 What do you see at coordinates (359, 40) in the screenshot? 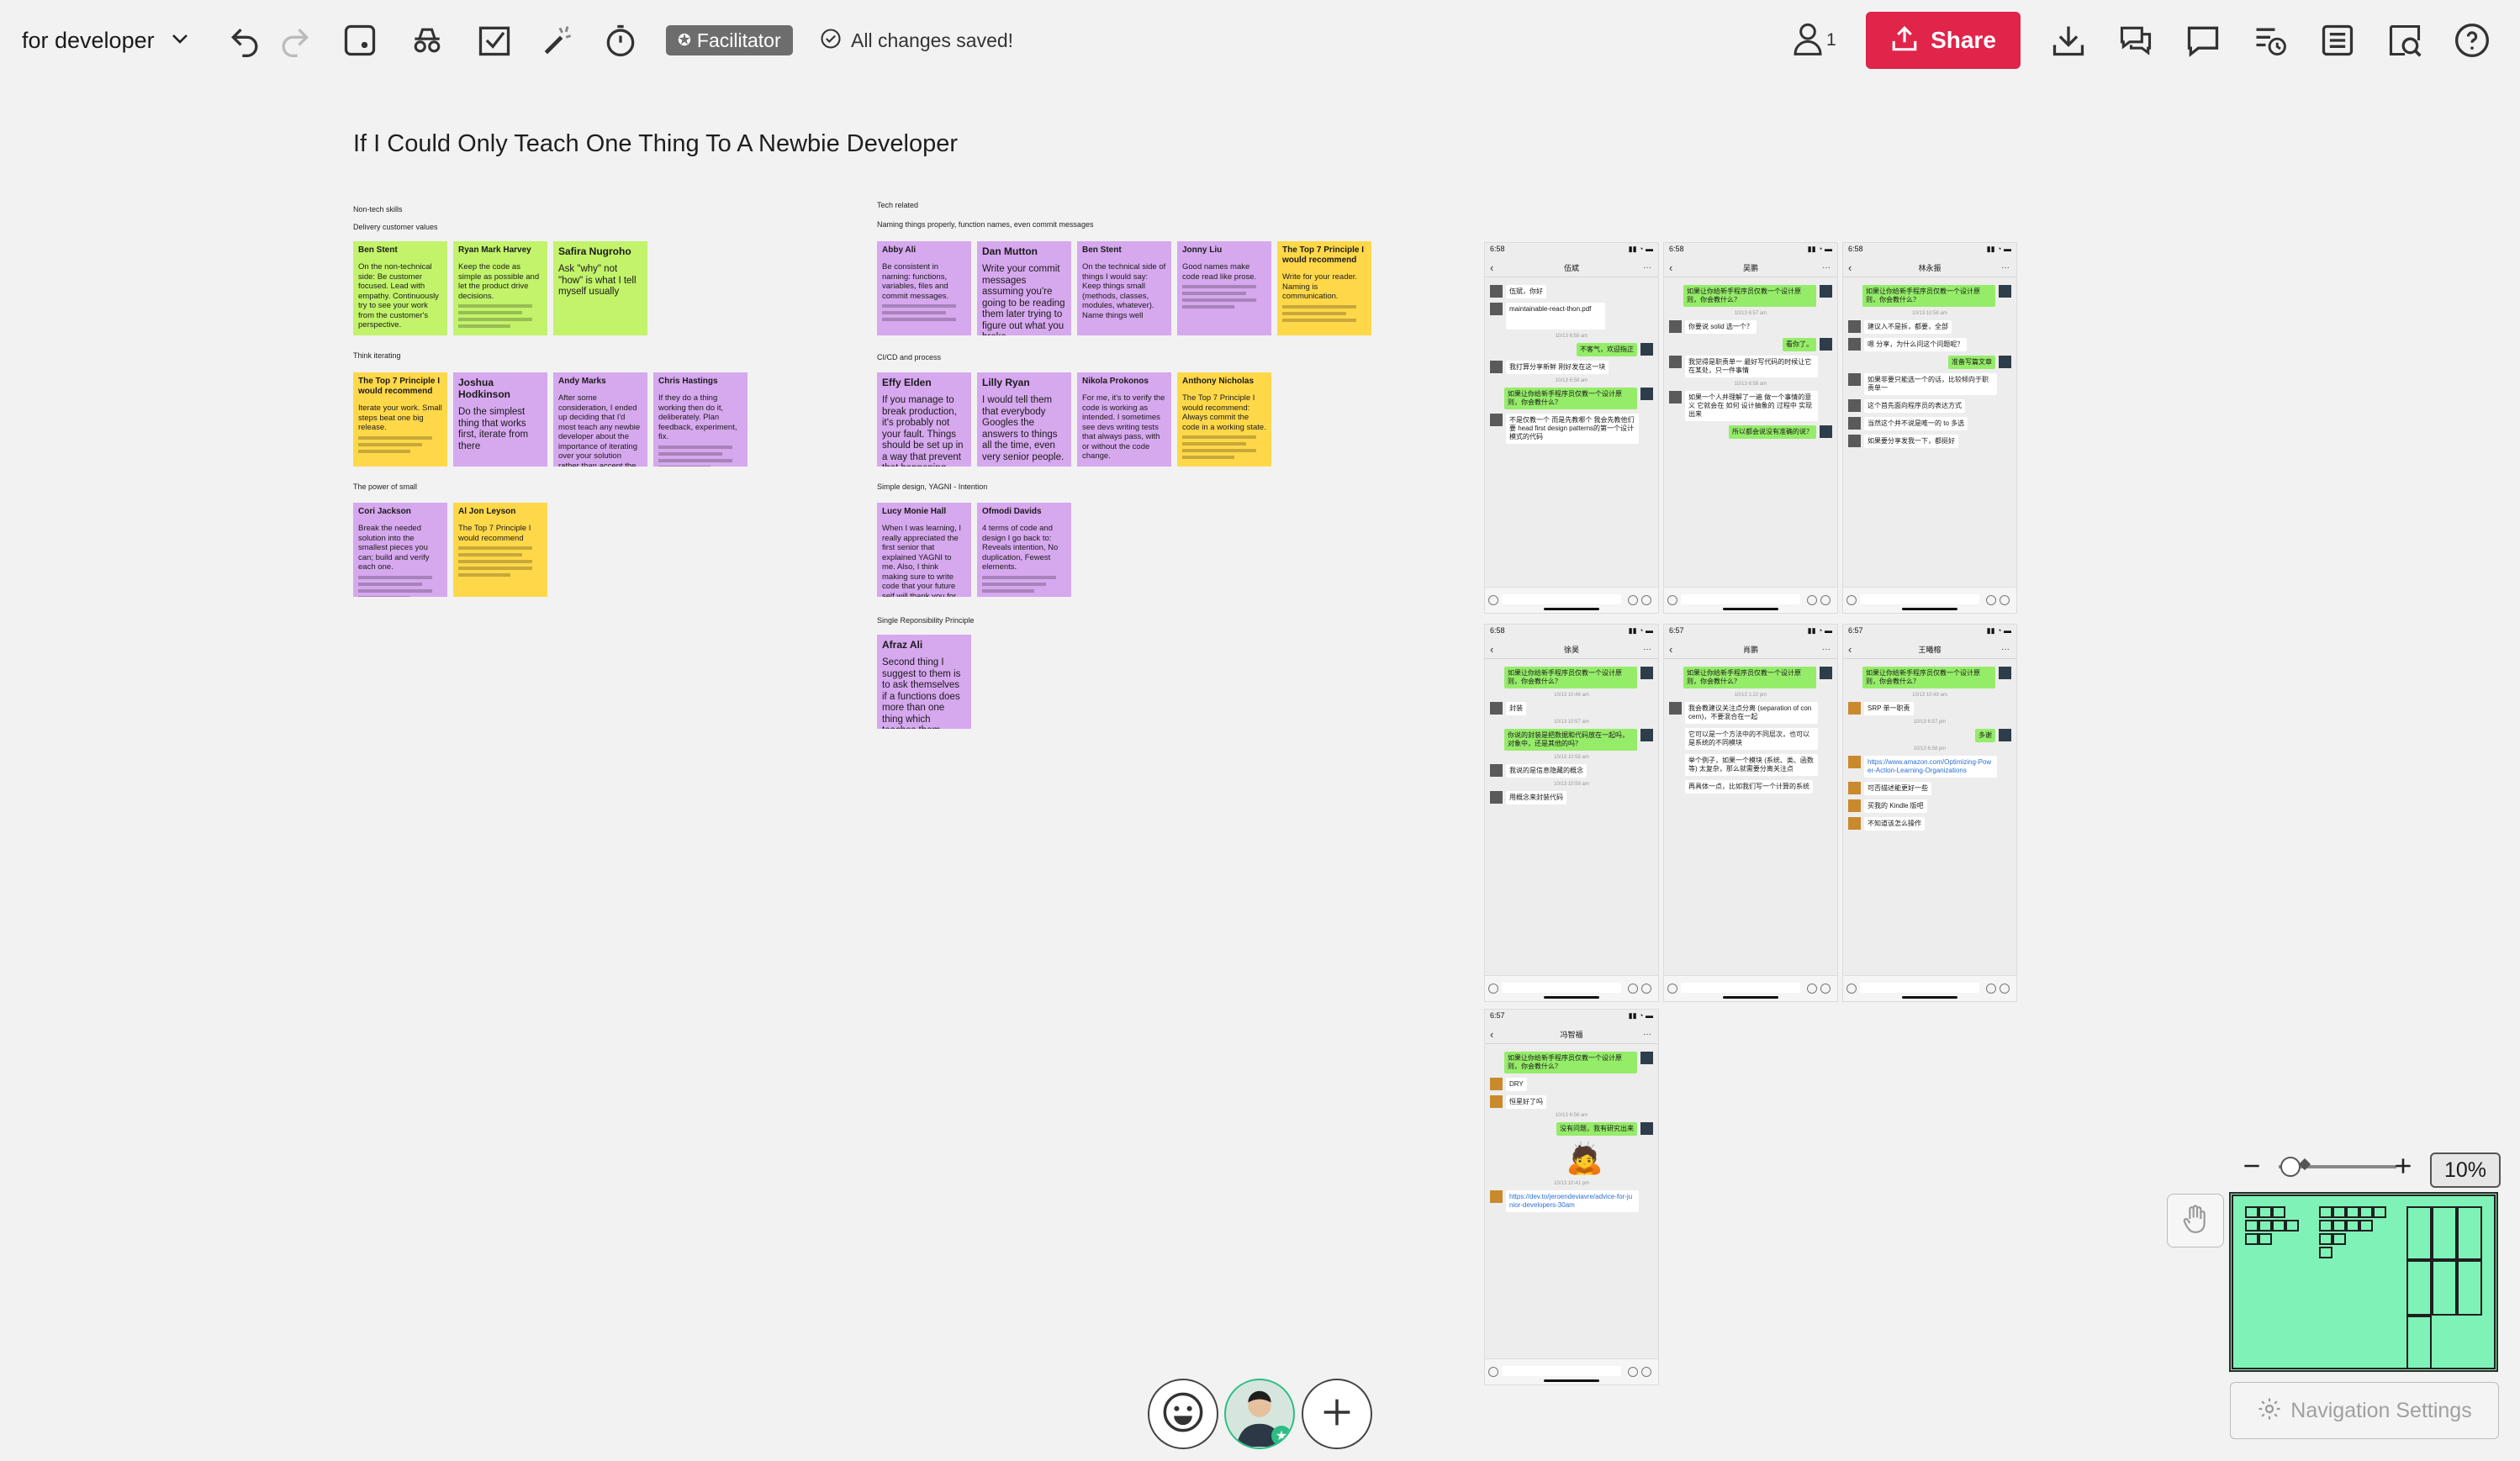
I see `sticky-note-tool-icon` at bounding box center [359, 40].